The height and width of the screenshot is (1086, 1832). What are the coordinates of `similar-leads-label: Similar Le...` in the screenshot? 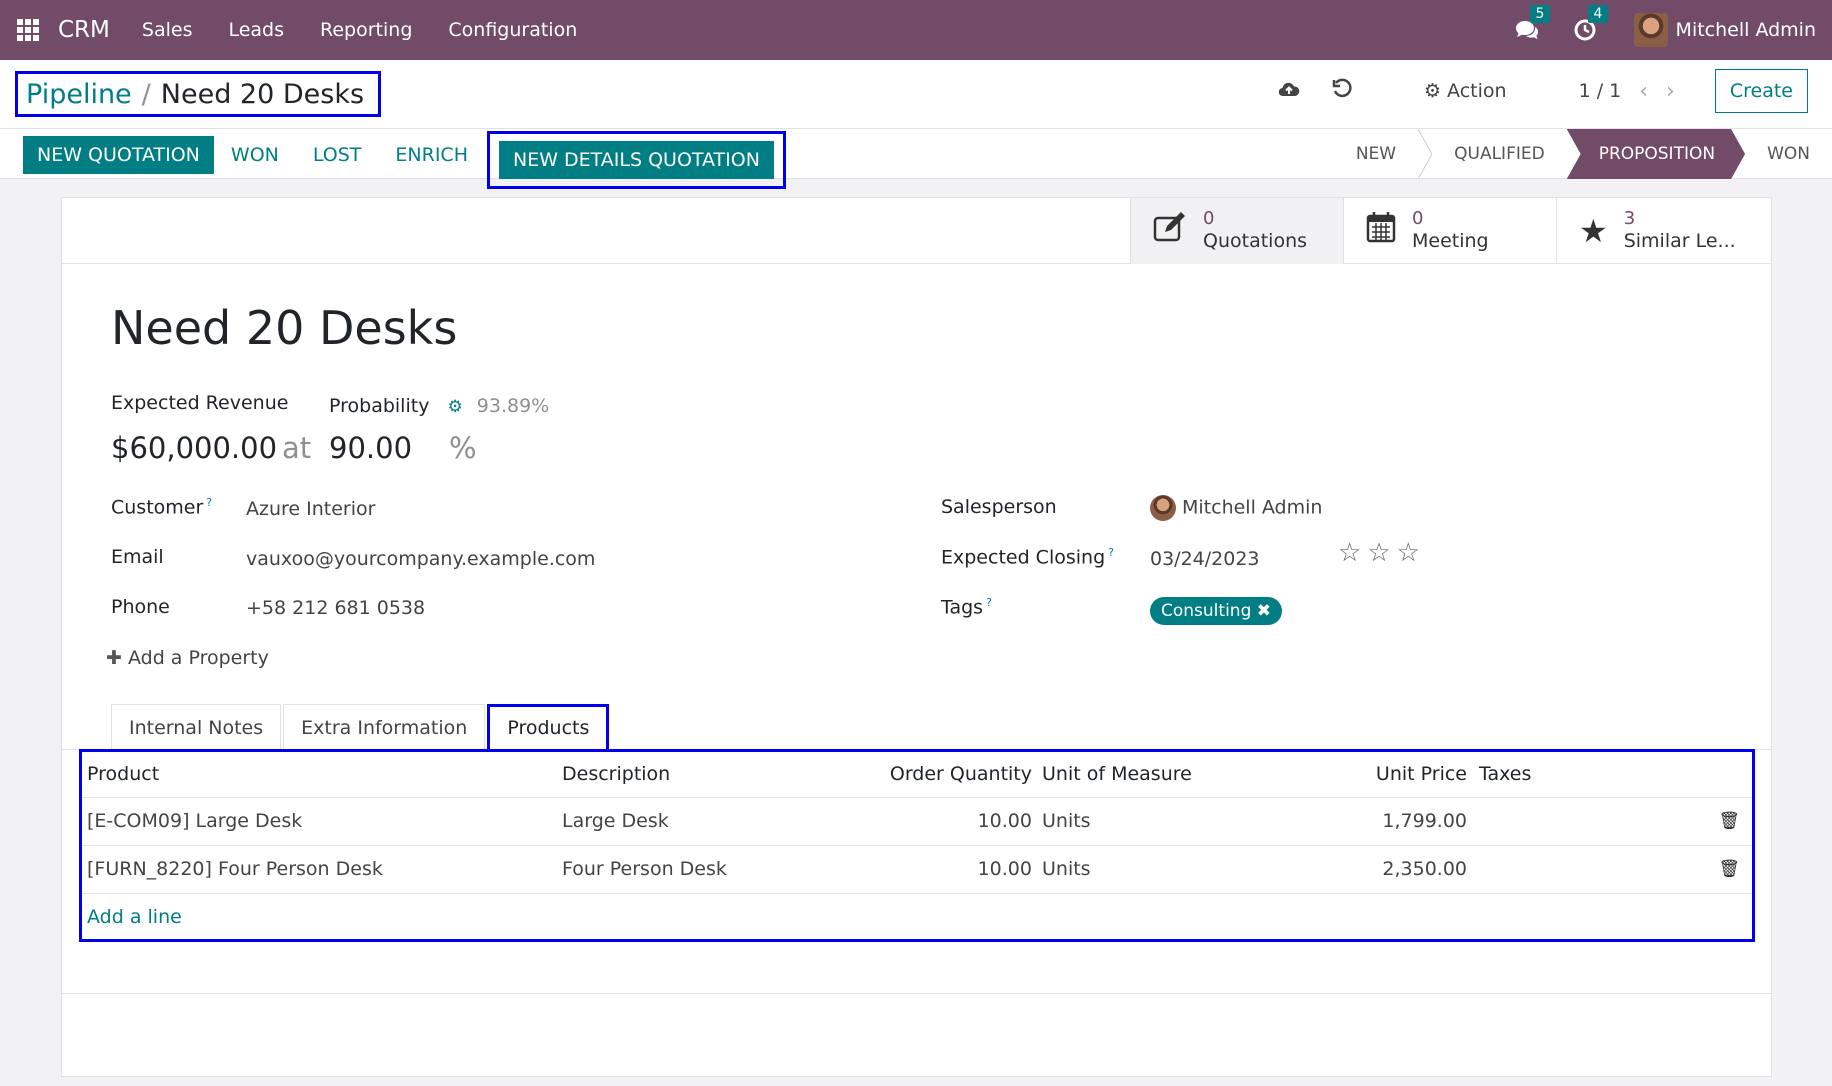 It's located at (1679, 241).